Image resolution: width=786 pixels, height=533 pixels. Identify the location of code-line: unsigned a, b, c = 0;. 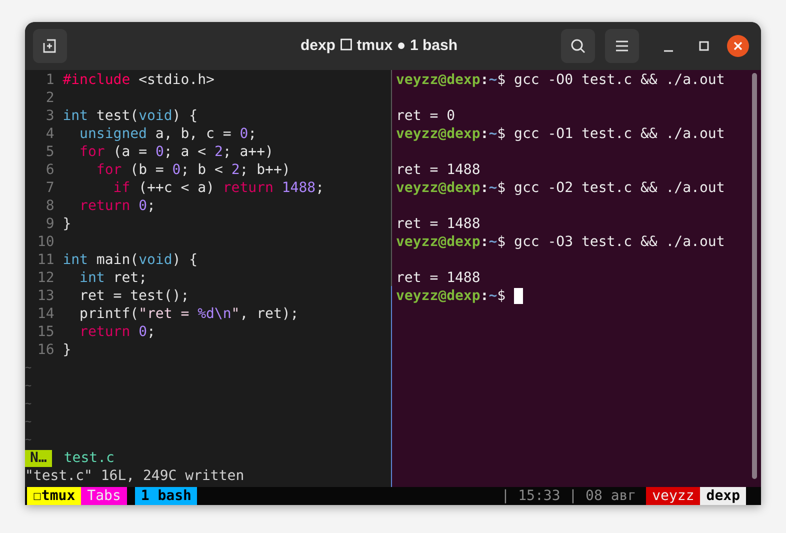
(167, 134).